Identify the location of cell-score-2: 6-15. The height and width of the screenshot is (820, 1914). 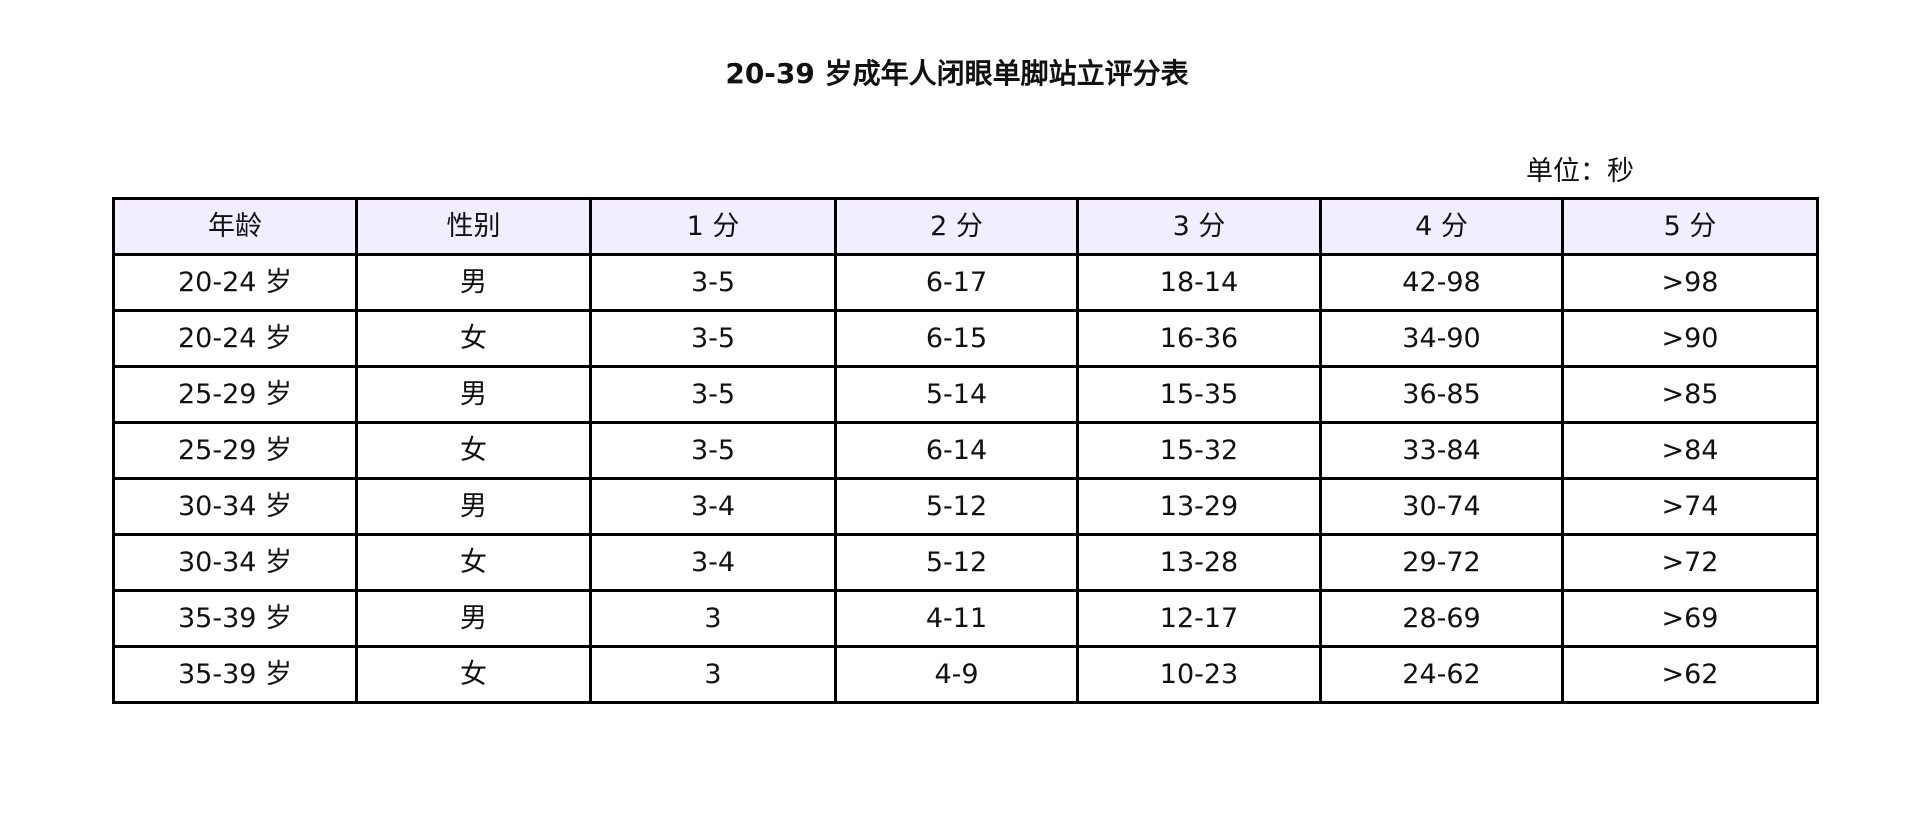
(956, 338).